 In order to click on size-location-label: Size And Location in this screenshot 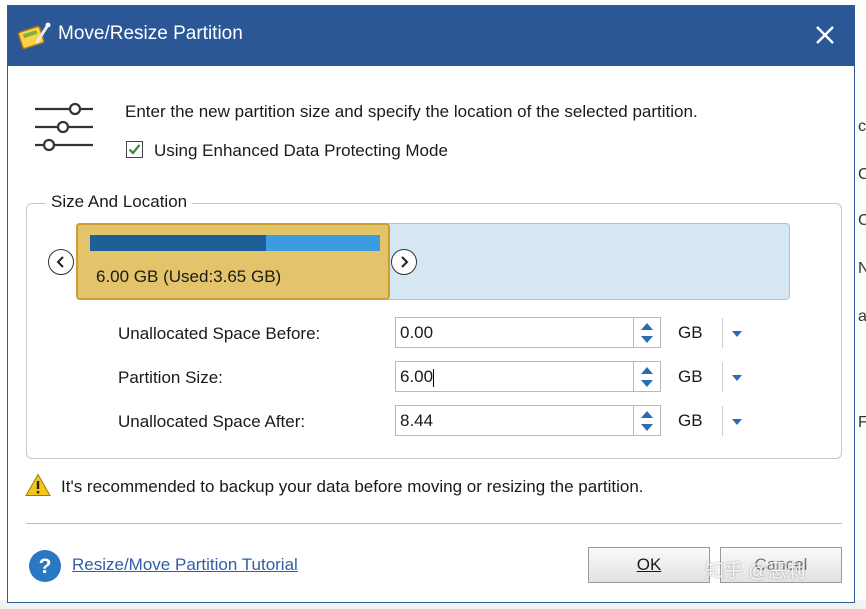, I will do `click(119, 202)`.